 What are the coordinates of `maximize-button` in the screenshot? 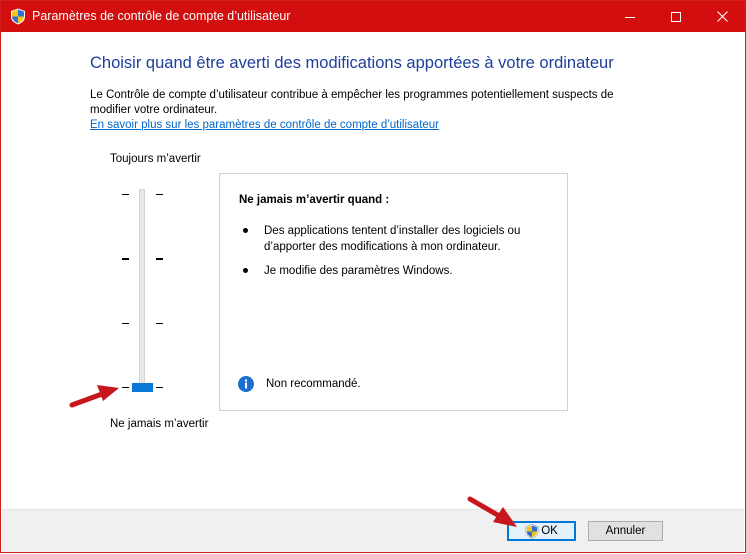 It's located at (676, 16).